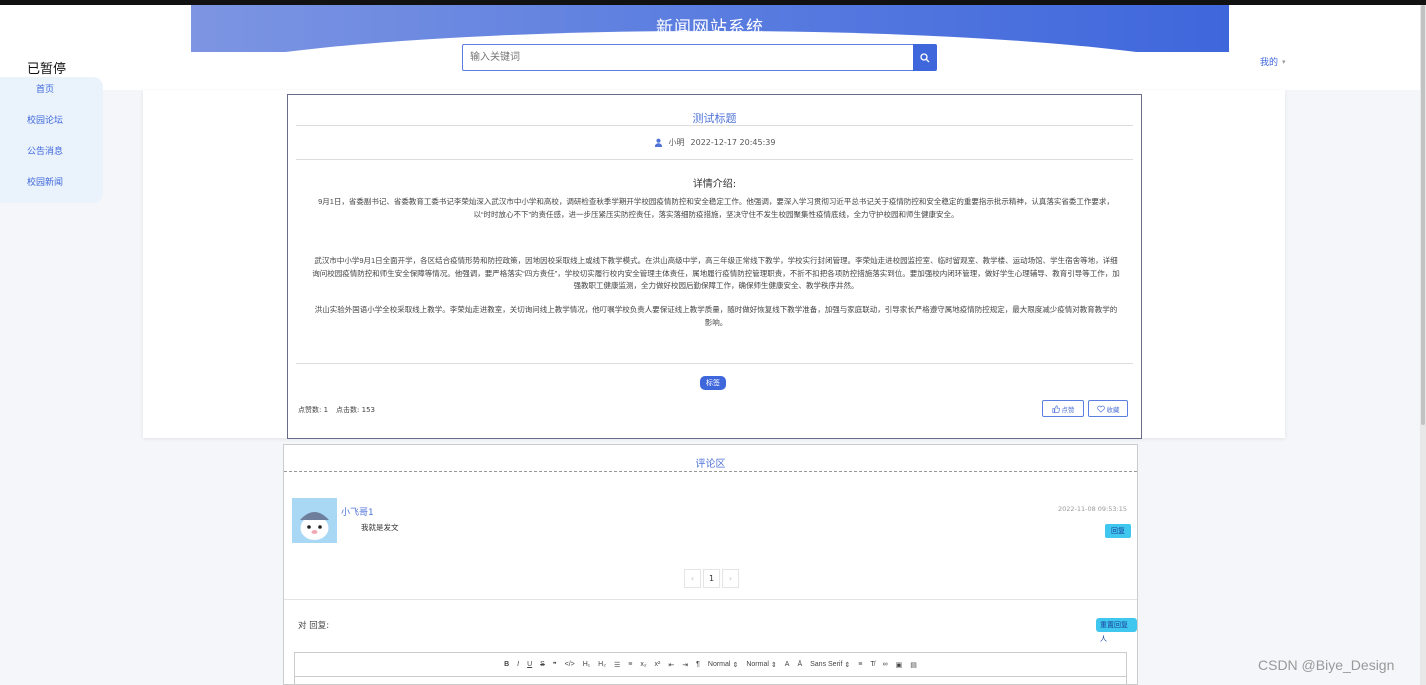 This screenshot has width=1426, height=685. What do you see at coordinates (314, 626) in the screenshot?
I see `reply-prompt: 对 回复:` at bounding box center [314, 626].